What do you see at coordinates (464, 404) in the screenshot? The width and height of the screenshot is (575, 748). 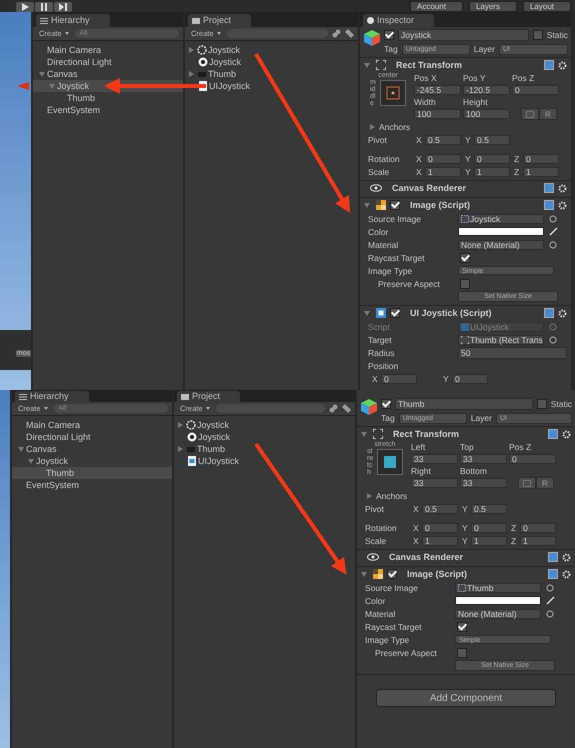 I see `name-field: Thumb` at bounding box center [464, 404].